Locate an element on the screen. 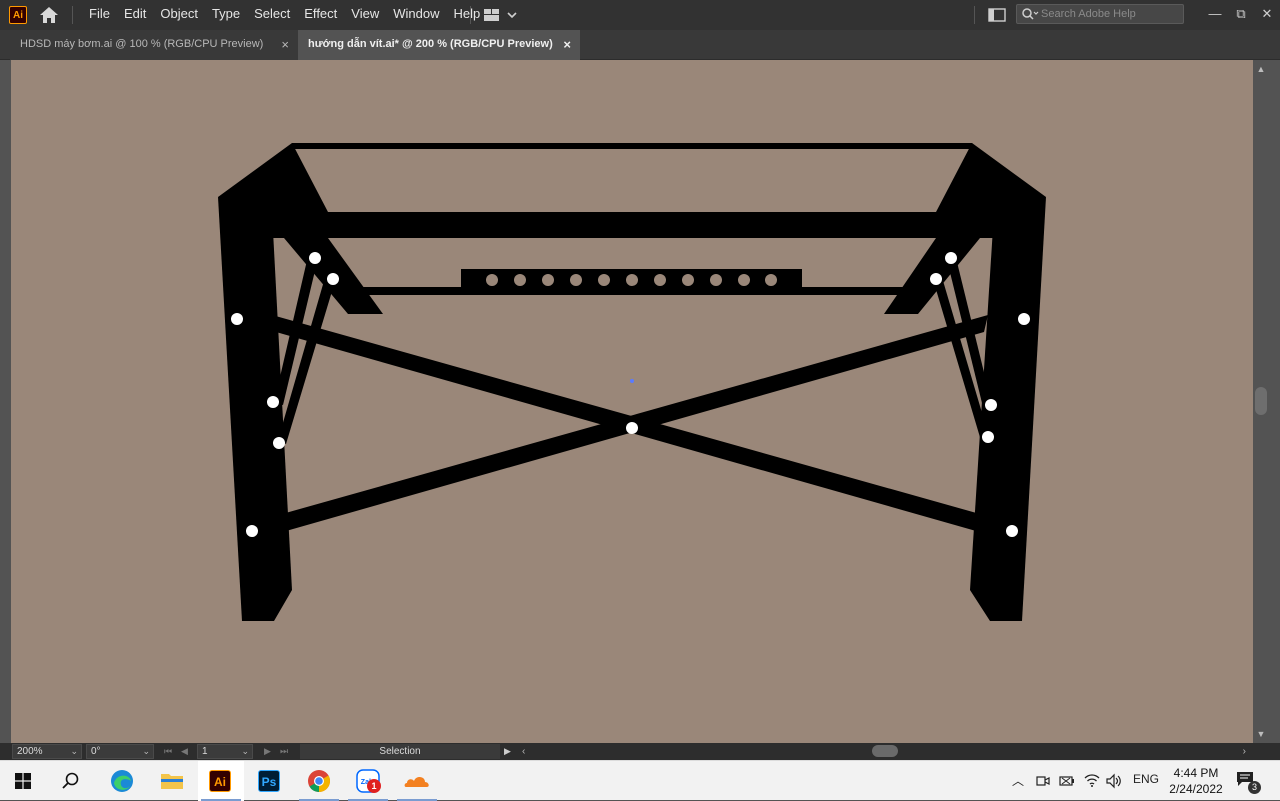  photoshop-icon: Ps is located at coordinates (269, 781).